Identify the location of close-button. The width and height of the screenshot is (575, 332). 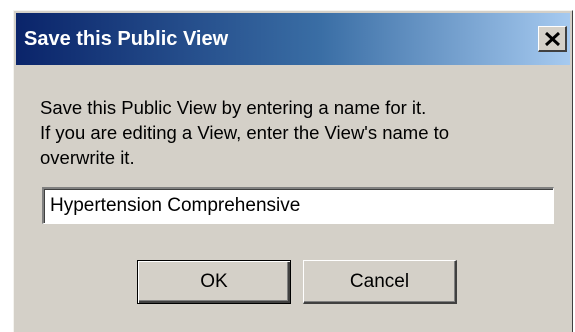
(552, 39).